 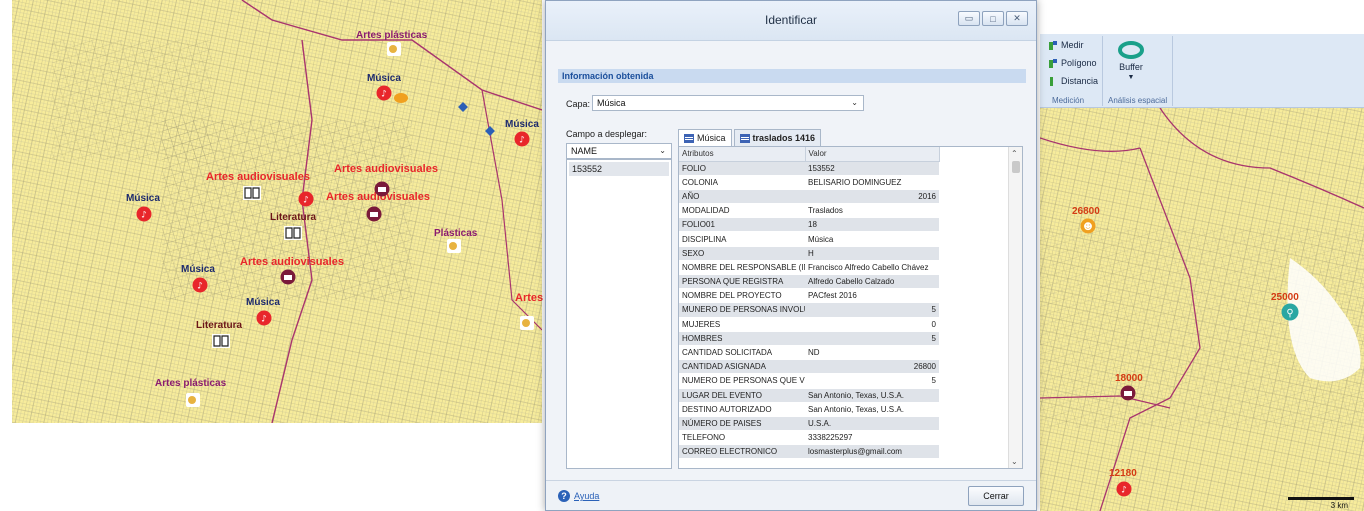 What do you see at coordinates (969, 18) in the screenshot?
I see `minimize-icon: ▭` at bounding box center [969, 18].